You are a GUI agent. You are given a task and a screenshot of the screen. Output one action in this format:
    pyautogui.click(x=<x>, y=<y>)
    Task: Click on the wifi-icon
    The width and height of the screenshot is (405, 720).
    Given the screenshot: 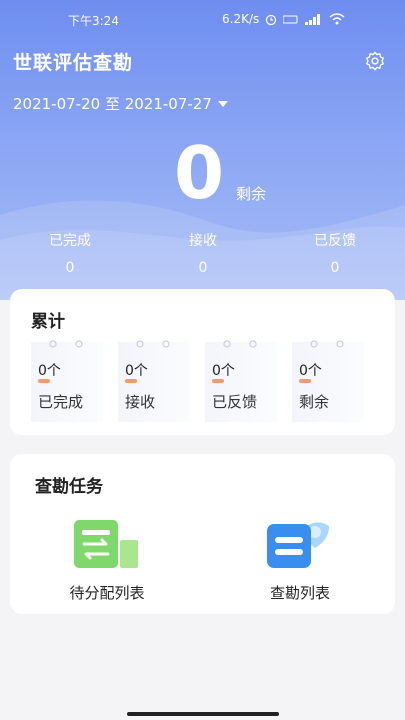 What is the action you would take?
    pyautogui.click(x=337, y=19)
    